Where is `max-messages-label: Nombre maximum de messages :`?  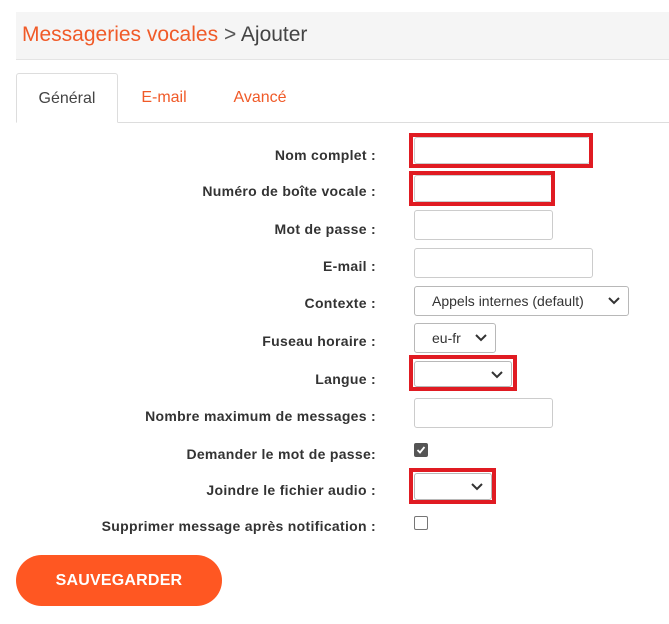 max-messages-label: Nombre maximum de messages : is located at coordinates (260, 416).